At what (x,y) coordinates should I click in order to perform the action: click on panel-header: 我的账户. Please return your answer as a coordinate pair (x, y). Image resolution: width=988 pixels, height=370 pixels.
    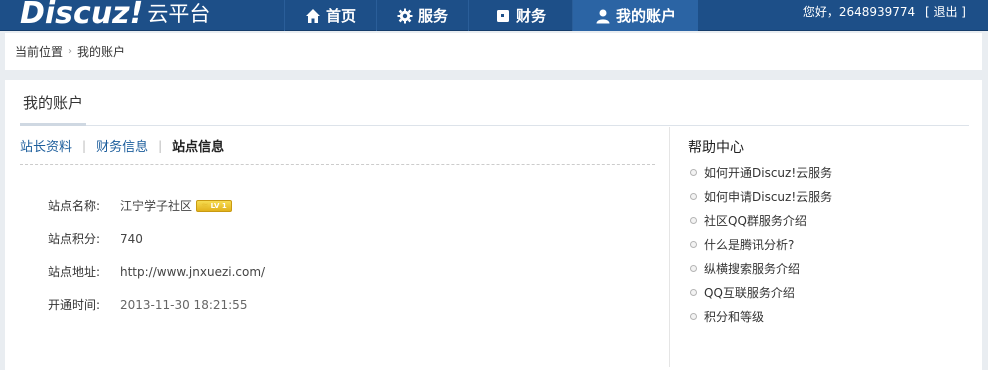
    Looking at the image, I should click on (494, 103).